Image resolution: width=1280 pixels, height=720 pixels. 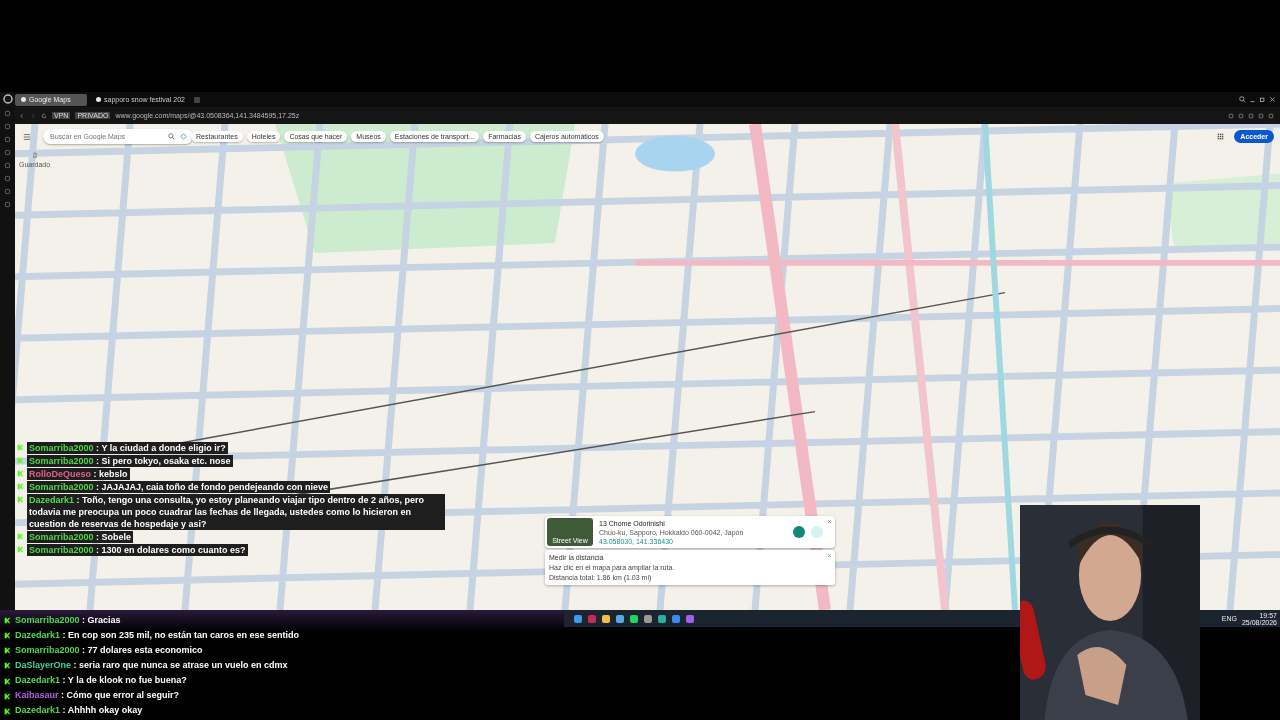 What do you see at coordinates (44, 115) in the screenshot?
I see `reload-icon` at bounding box center [44, 115].